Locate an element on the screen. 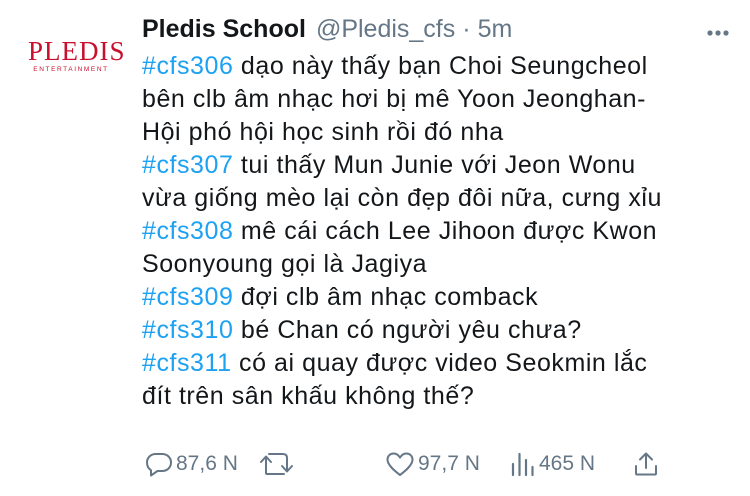 This screenshot has height=496, width=750. user-handle: @Pledis_cfs is located at coordinates (385, 29).